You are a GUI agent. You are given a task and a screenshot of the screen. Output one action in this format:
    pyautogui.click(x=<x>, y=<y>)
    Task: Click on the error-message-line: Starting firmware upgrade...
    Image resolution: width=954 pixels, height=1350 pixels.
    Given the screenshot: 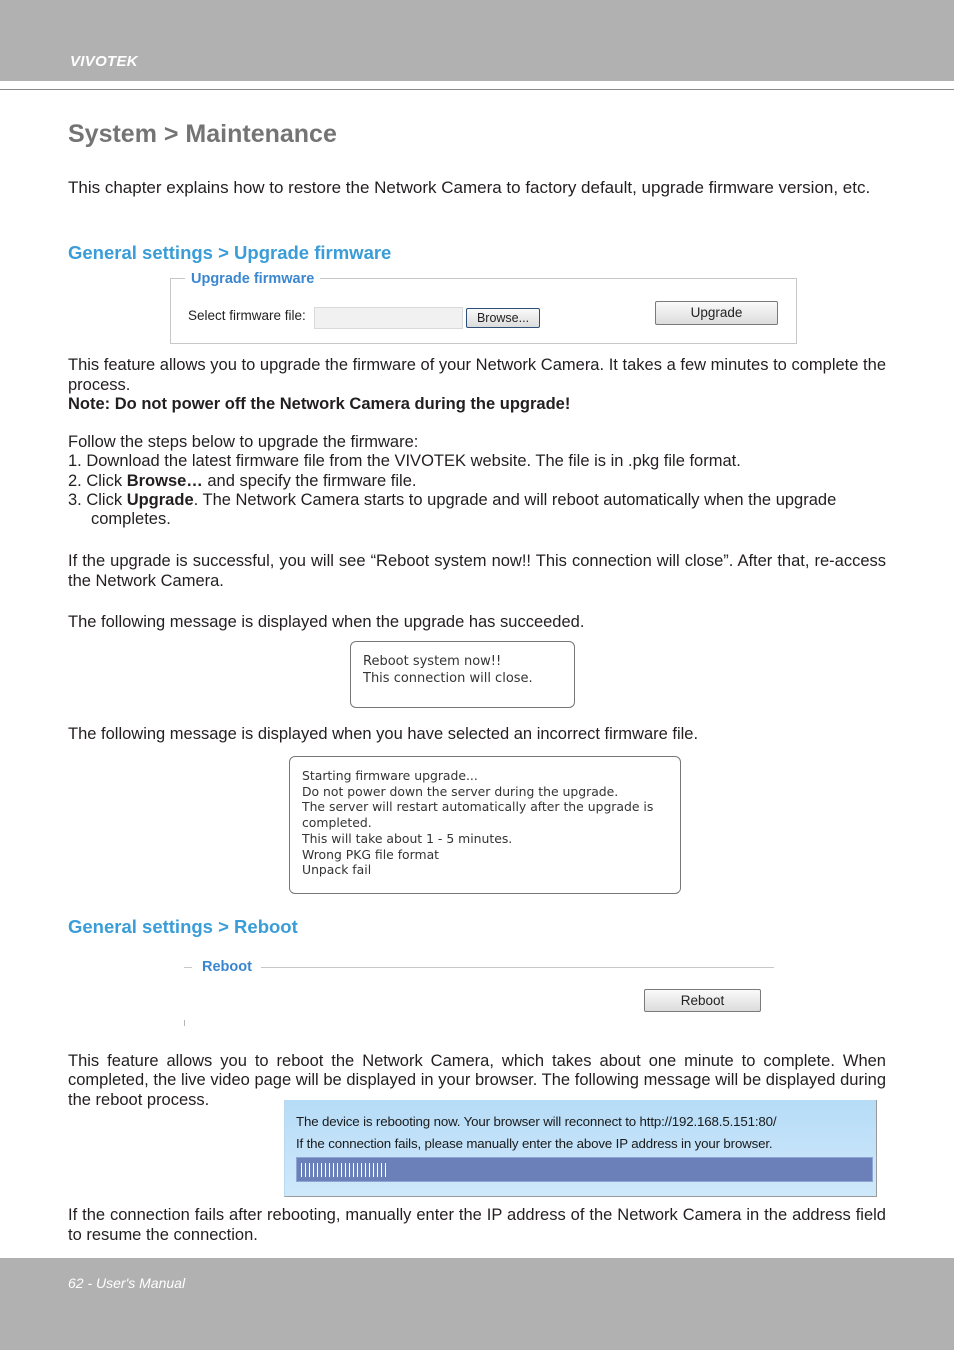 What is the action you would take?
    pyautogui.click(x=390, y=775)
    